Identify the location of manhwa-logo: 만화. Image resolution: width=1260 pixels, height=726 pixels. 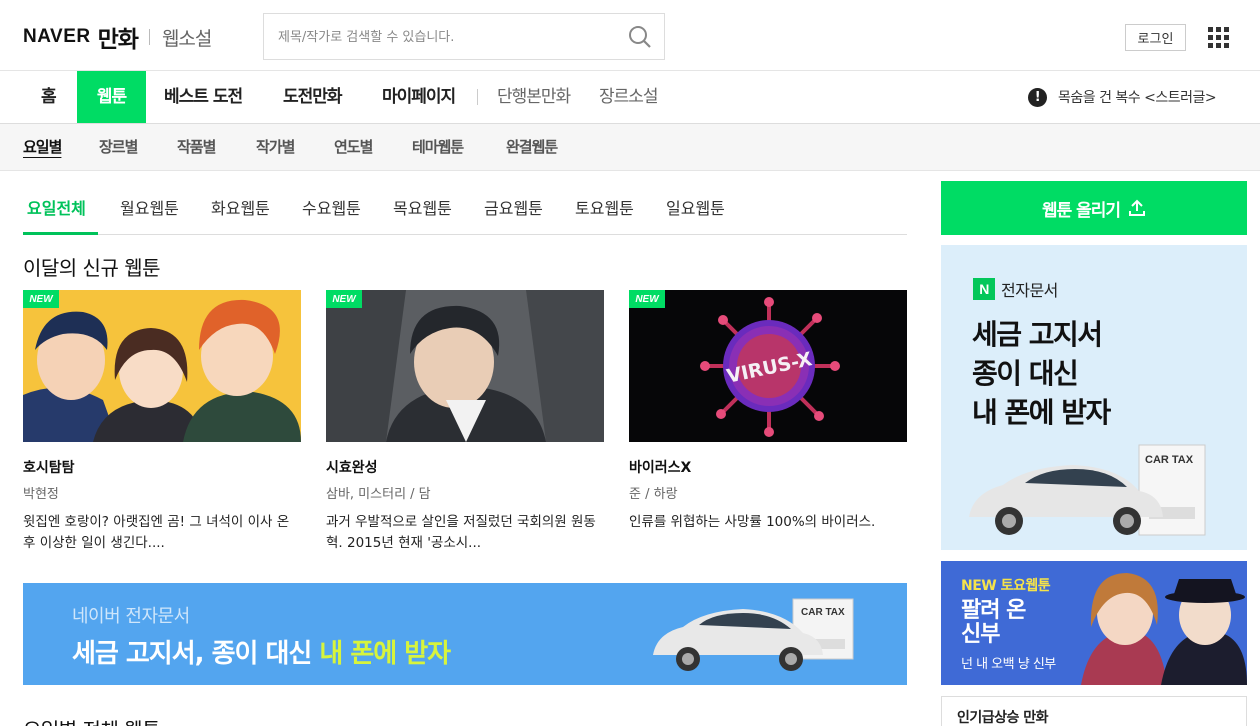
(118, 37).